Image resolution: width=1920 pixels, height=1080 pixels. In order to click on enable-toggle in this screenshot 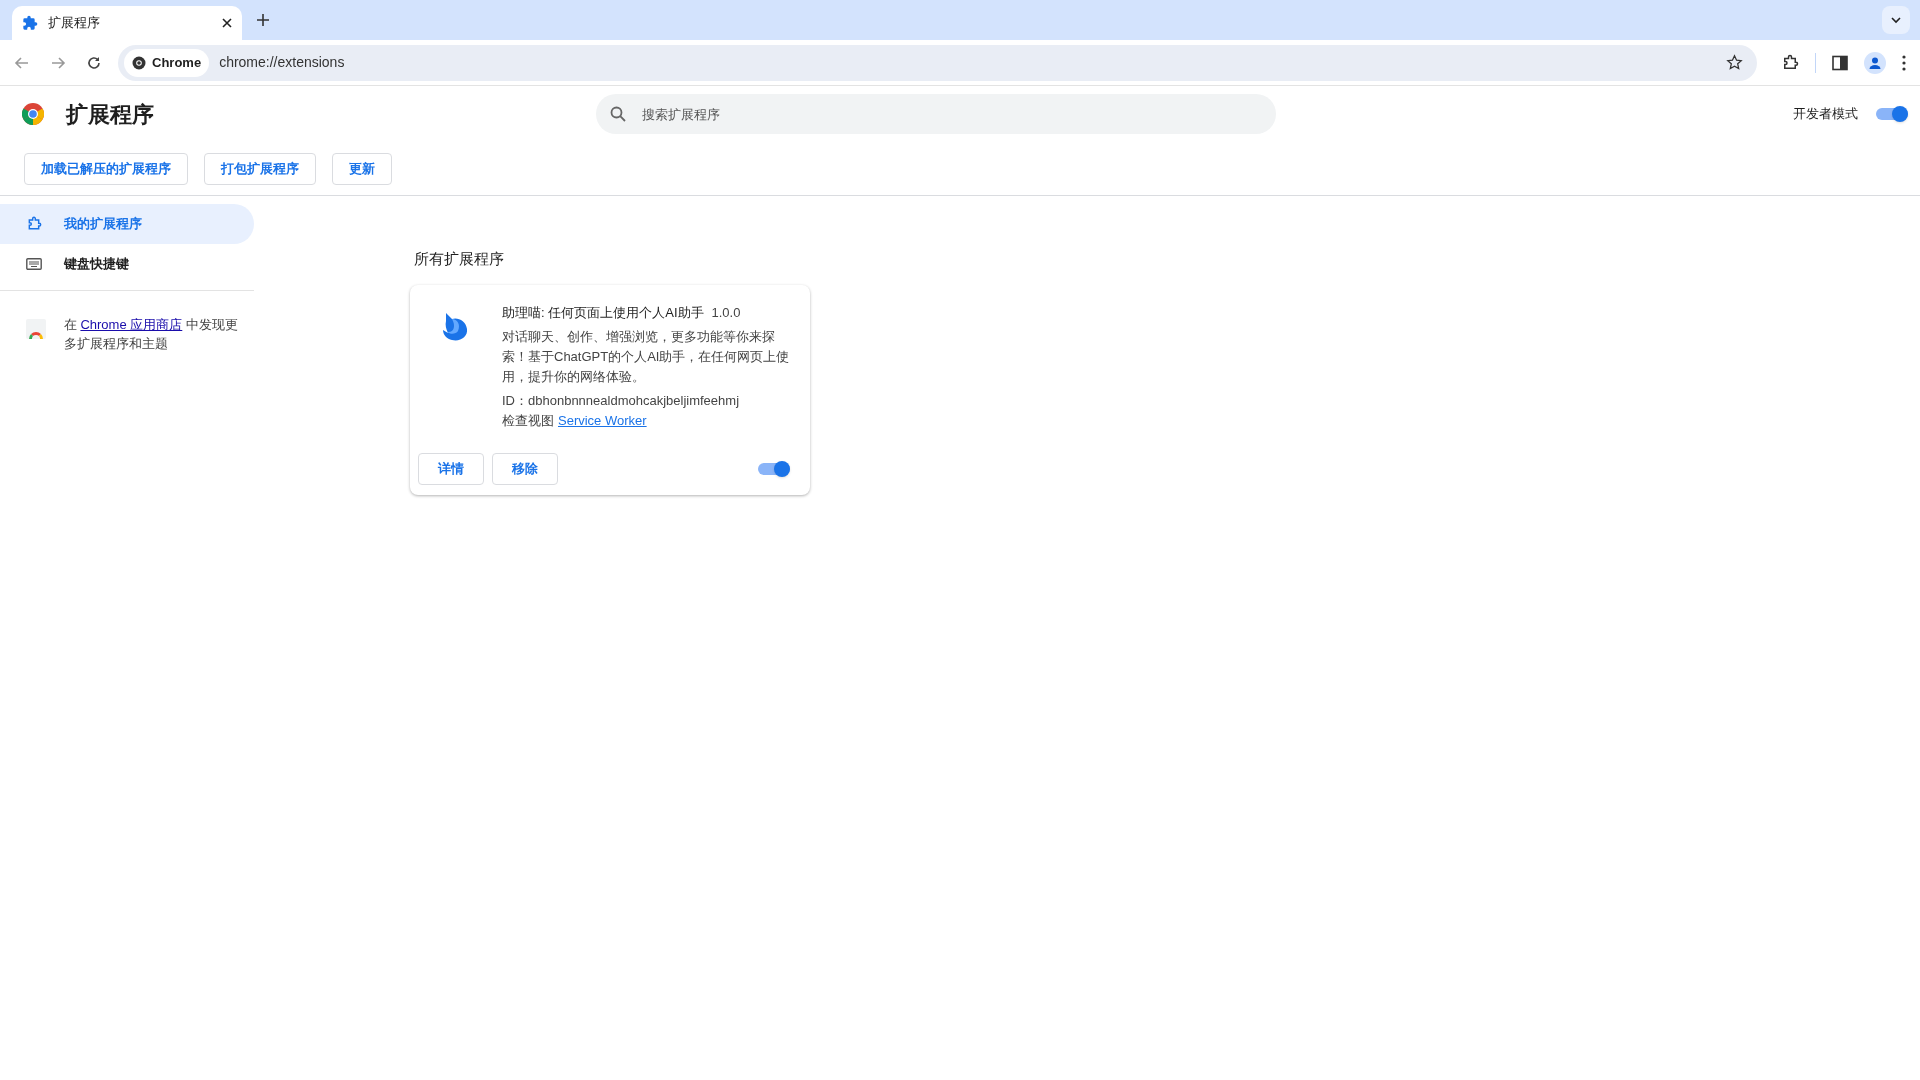, I will do `click(774, 468)`.